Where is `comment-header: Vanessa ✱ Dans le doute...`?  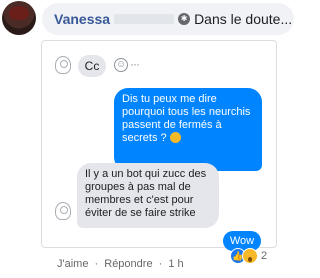 comment-header: Vanessa ✱ Dans le doute... is located at coordinates (168, 19).